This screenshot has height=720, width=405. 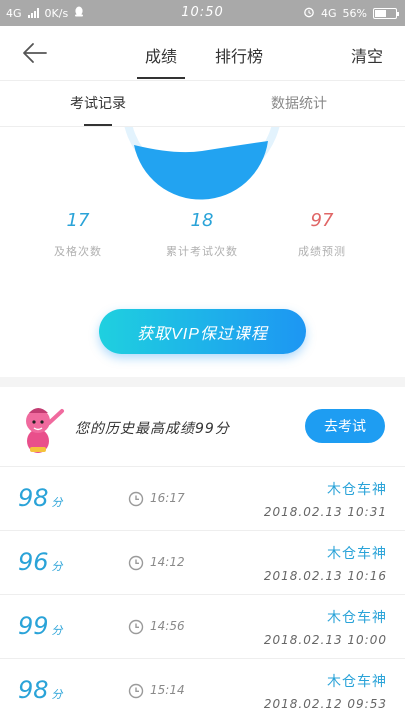 What do you see at coordinates (167, 498) in the screenshot?
I see `record-duration: 16:17` at bounding box center [167, 498].